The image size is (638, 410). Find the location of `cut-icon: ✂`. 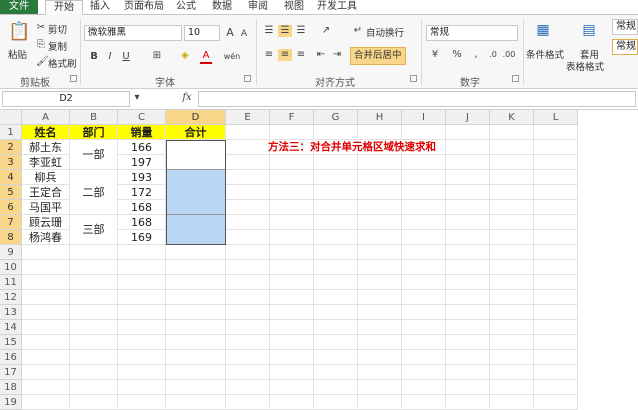

cut-icon: ✂ is located at coordinates (41, 28).